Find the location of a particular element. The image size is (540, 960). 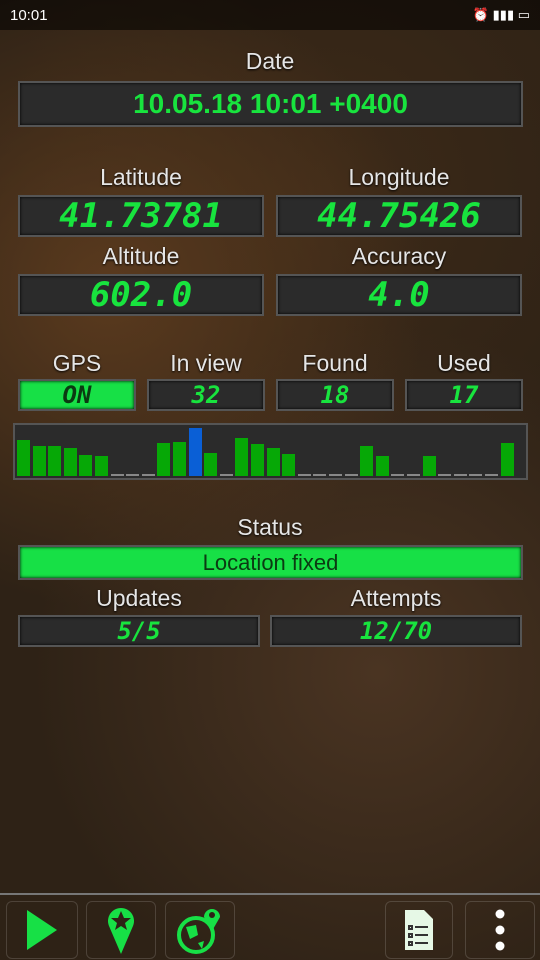

start-button is located at coordinates (42, 930).